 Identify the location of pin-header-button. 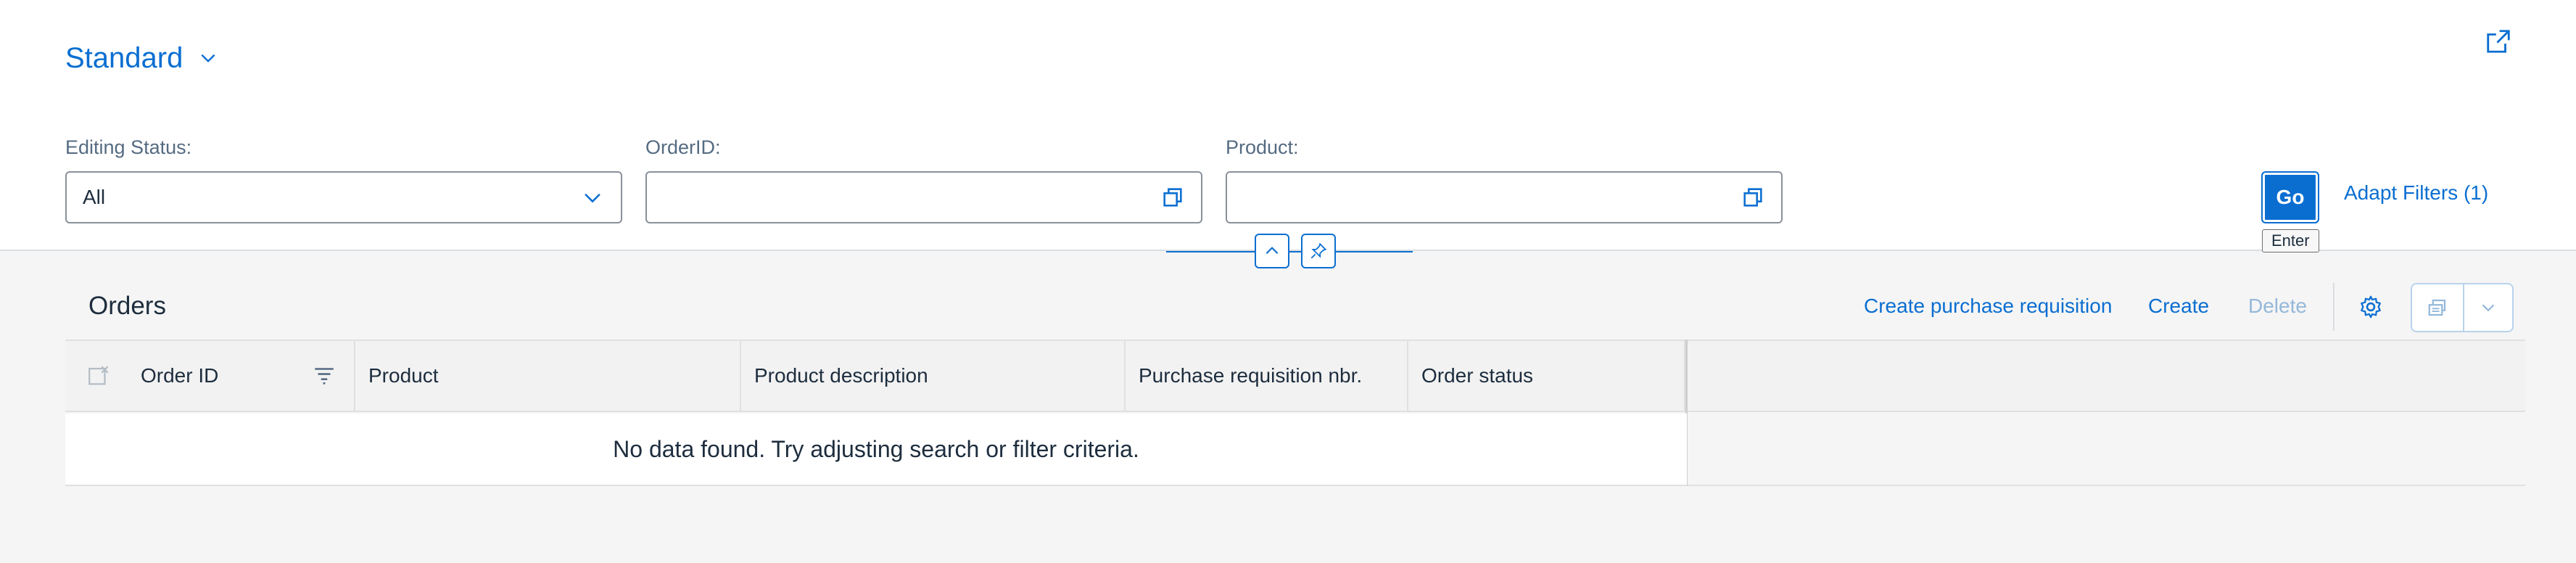
(1318, 251).